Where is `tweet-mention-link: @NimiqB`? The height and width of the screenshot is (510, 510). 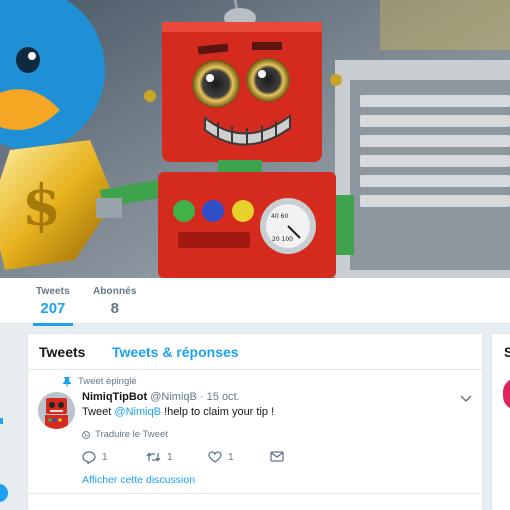 tweet-mention-link: @NimiqB is located at coordinates (137, 412).